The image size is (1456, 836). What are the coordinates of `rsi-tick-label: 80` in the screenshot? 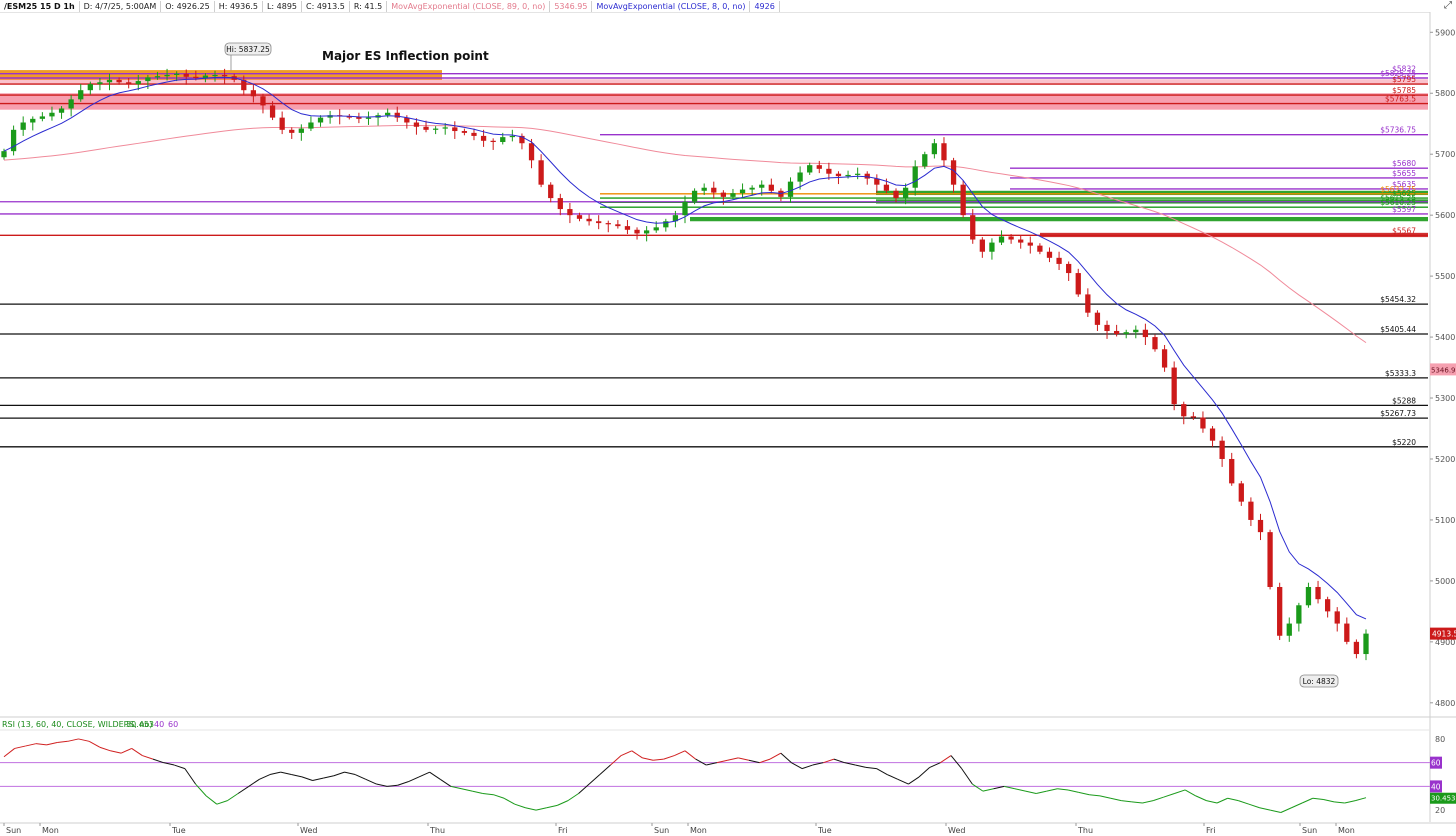 It's located at (1440, 739).